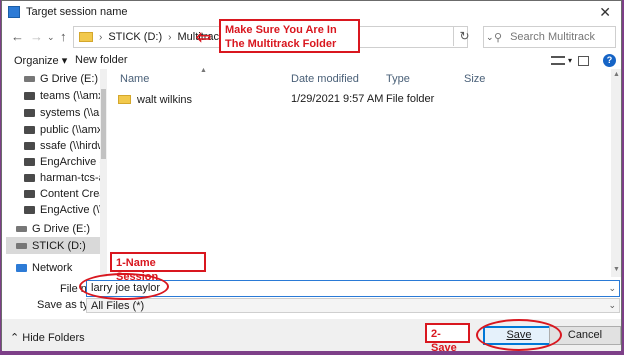 The image size is (624, 355). What do you see at coordinates (70, 161) in the screenshot?
I see `nav-item-label: EngArchive (\\ac` at bounding box center [70, 161].